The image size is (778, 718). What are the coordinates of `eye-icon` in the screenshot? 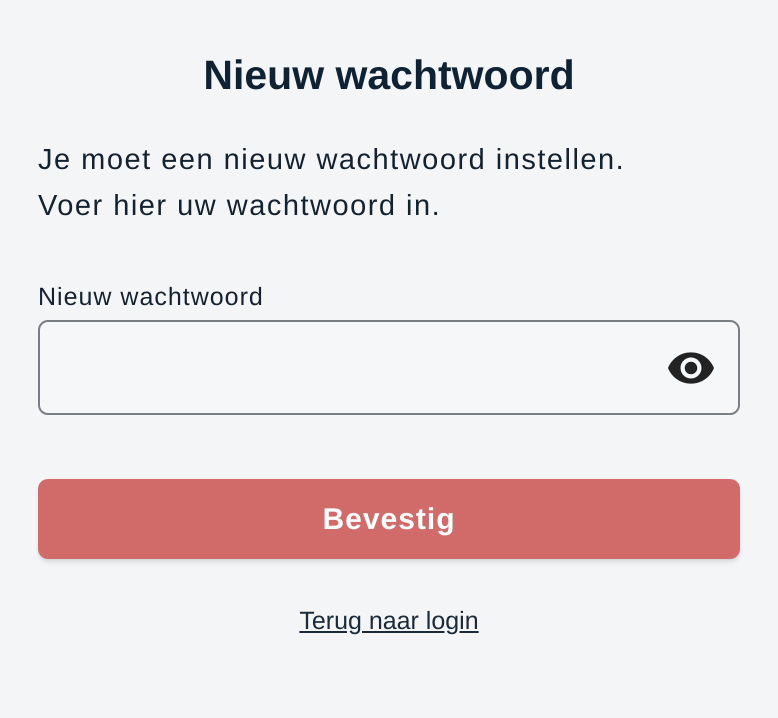 It's located at (691, 368).